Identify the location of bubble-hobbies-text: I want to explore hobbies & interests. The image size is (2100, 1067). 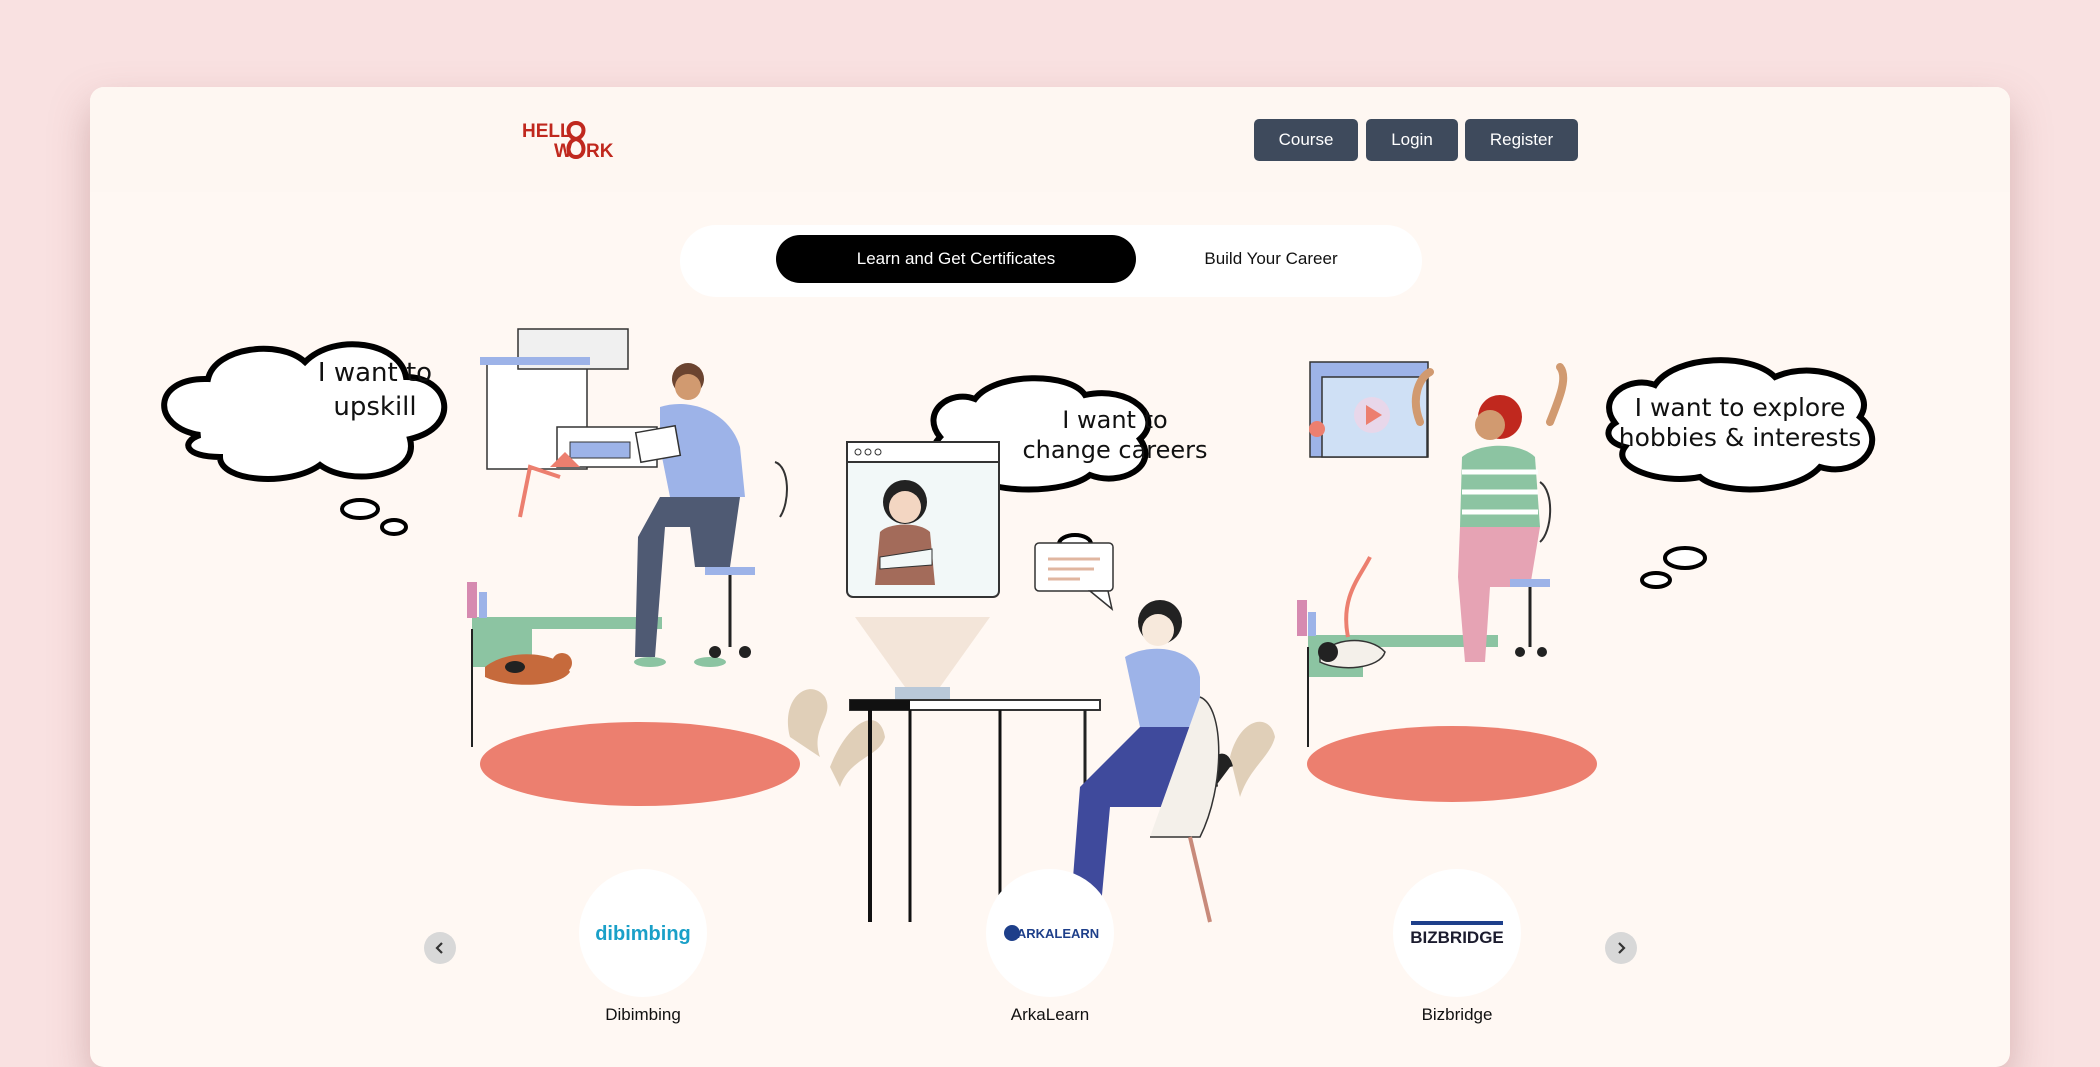
(1740, 422).